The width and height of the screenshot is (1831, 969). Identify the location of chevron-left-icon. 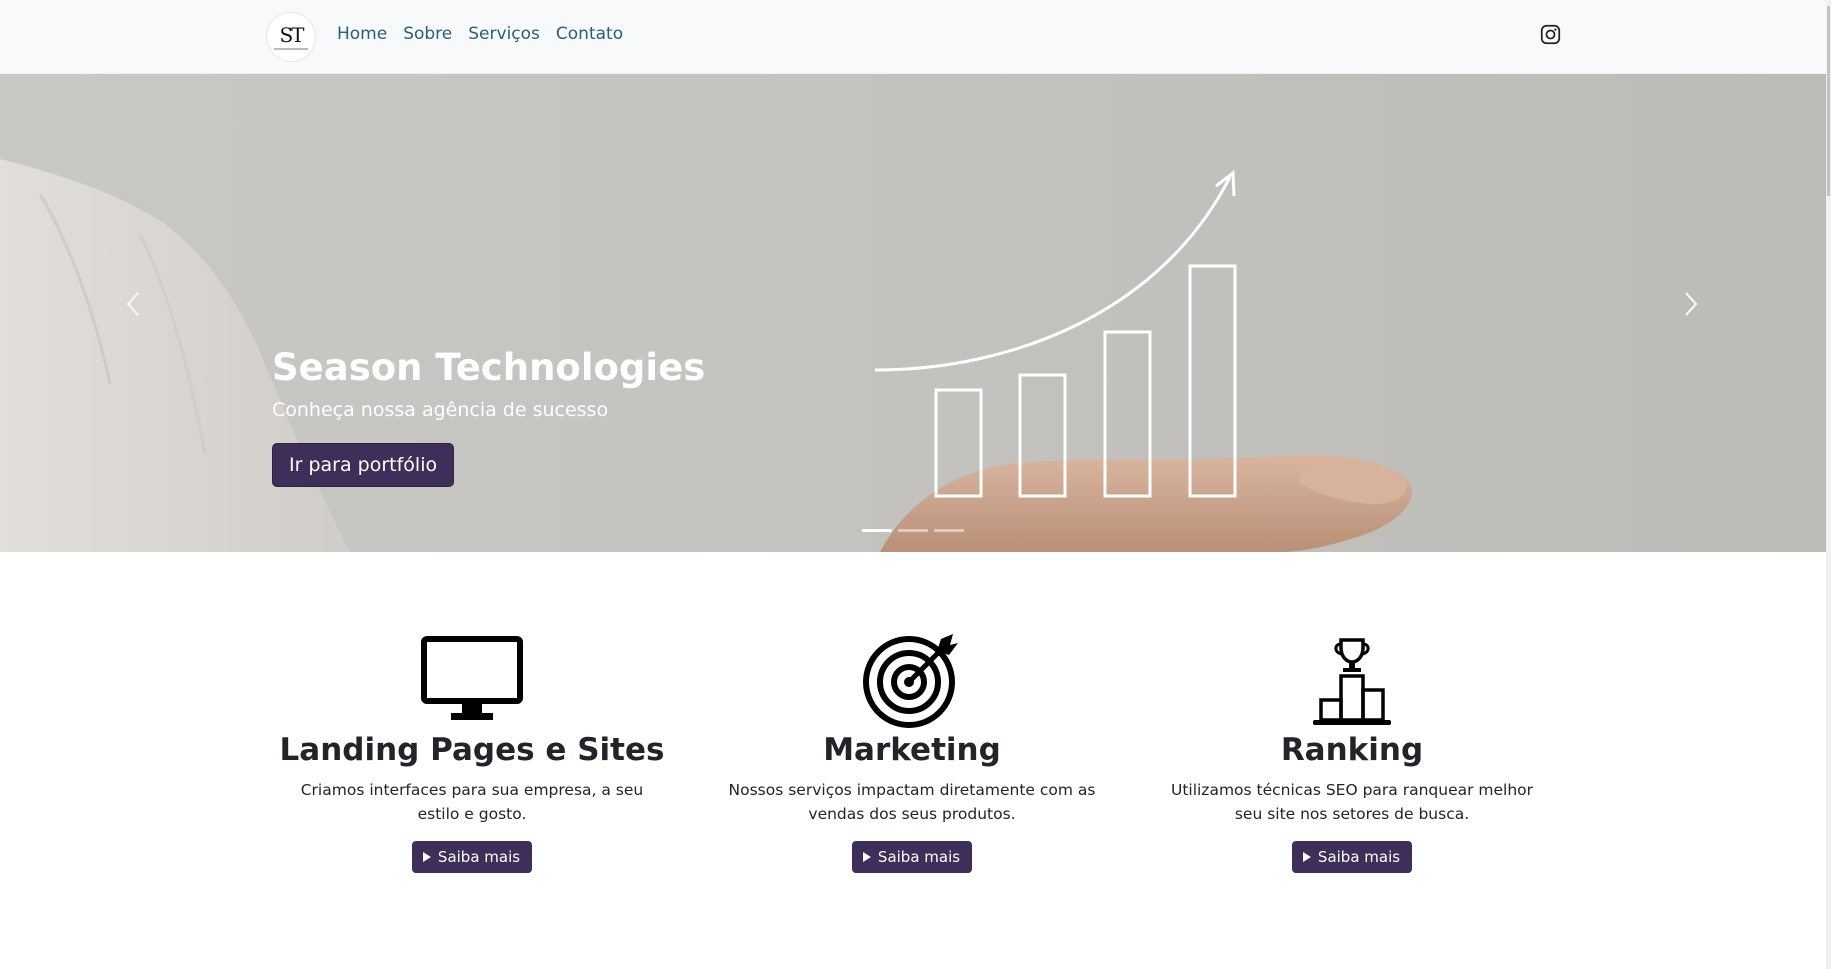
(134, 304).